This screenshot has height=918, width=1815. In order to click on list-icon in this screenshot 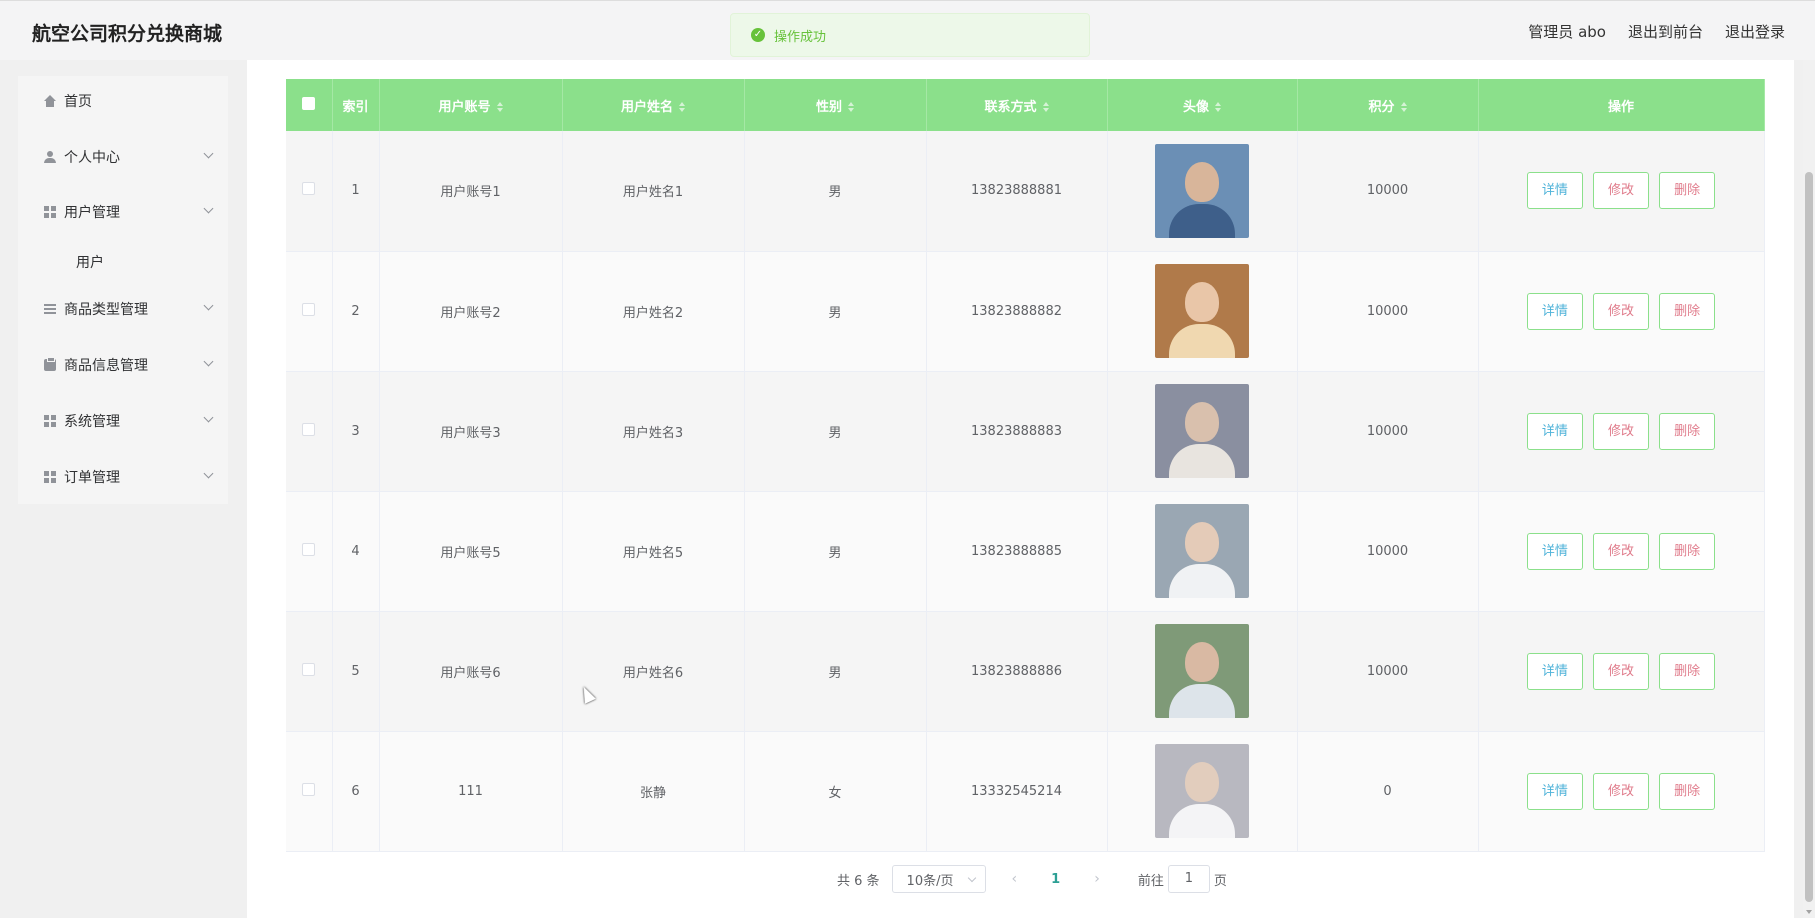, I will do `click(50, 309)`.